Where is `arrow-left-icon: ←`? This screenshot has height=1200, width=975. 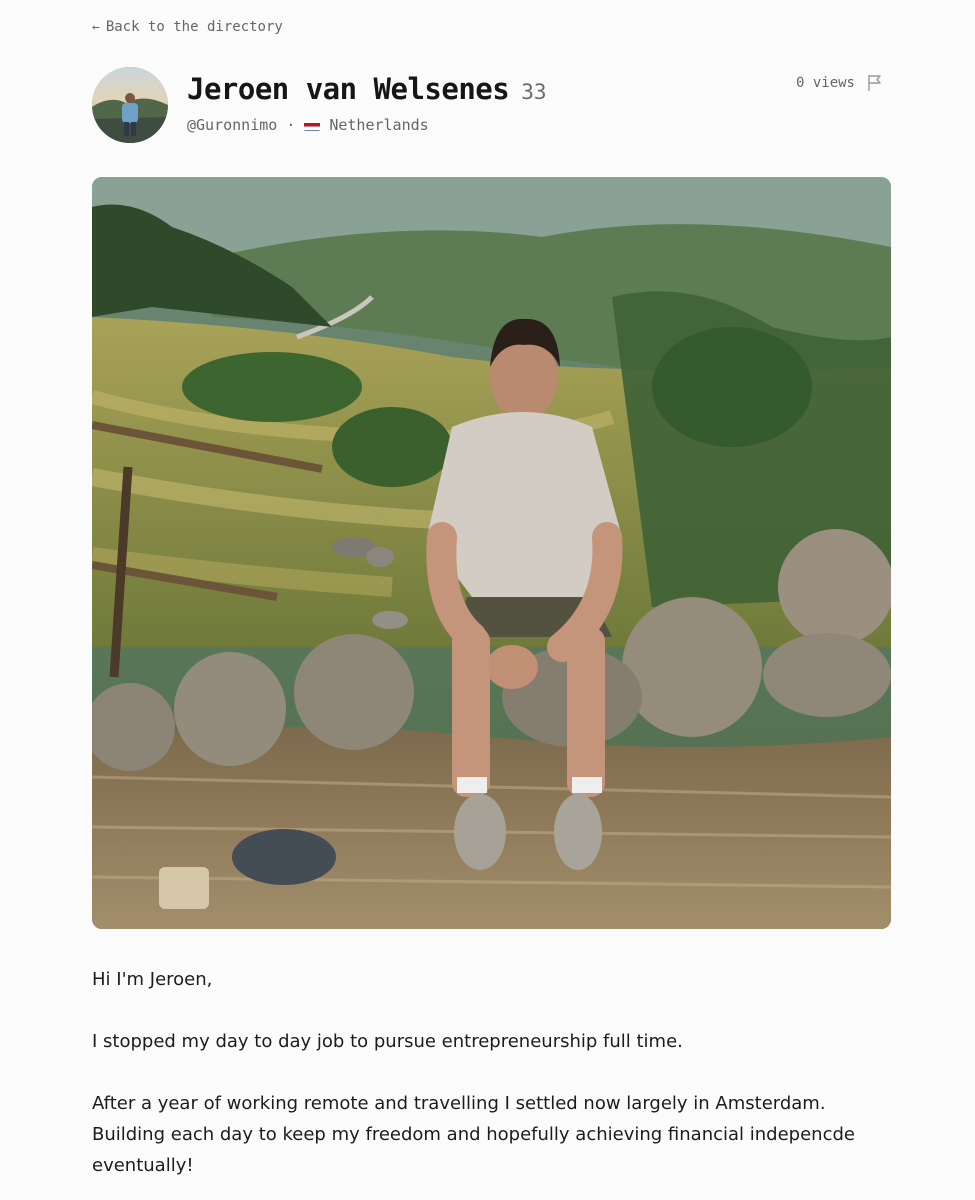 arrow-left-icon: ← is located at coordinates (96, 27).